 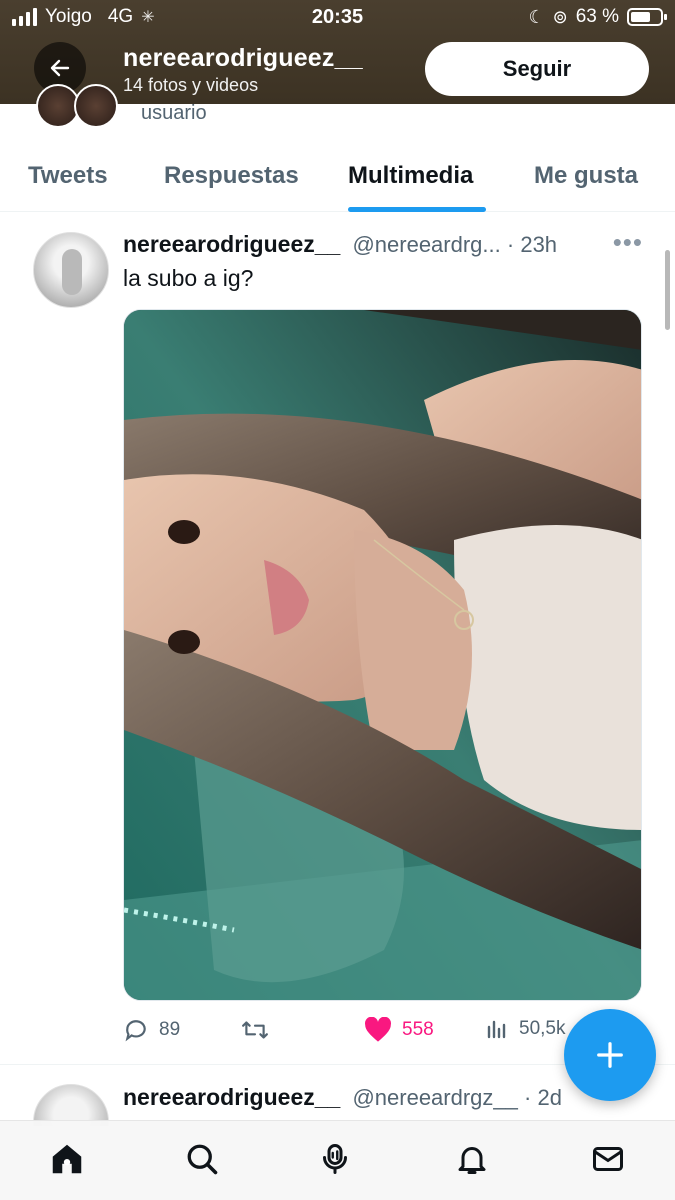 What do you see at coordinates (231, 176) in the screenshot?
I see `tab-replies: Respuestas` at bounding box center [231, 176].